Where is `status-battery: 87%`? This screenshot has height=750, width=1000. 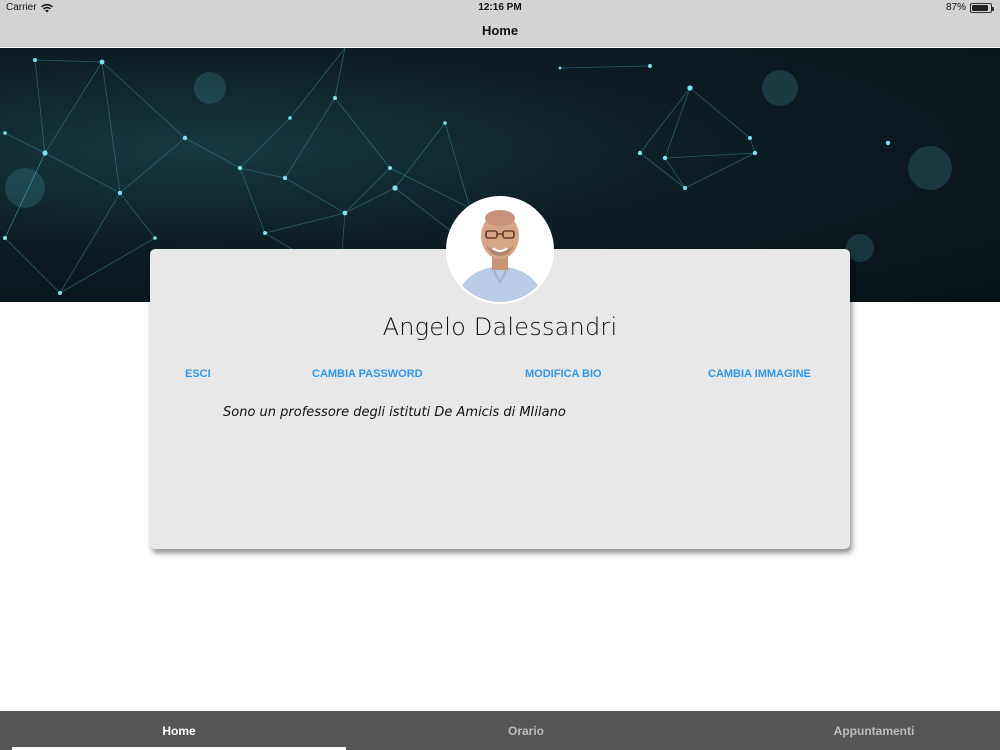
status-battery: 87% is located at coordinates (969, 7).